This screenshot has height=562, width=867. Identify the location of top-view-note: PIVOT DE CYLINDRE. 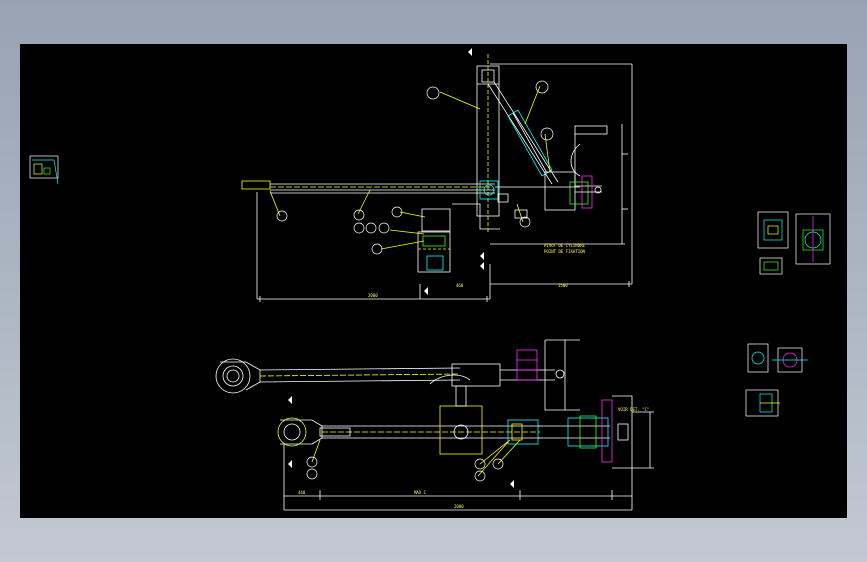
(565, 245).